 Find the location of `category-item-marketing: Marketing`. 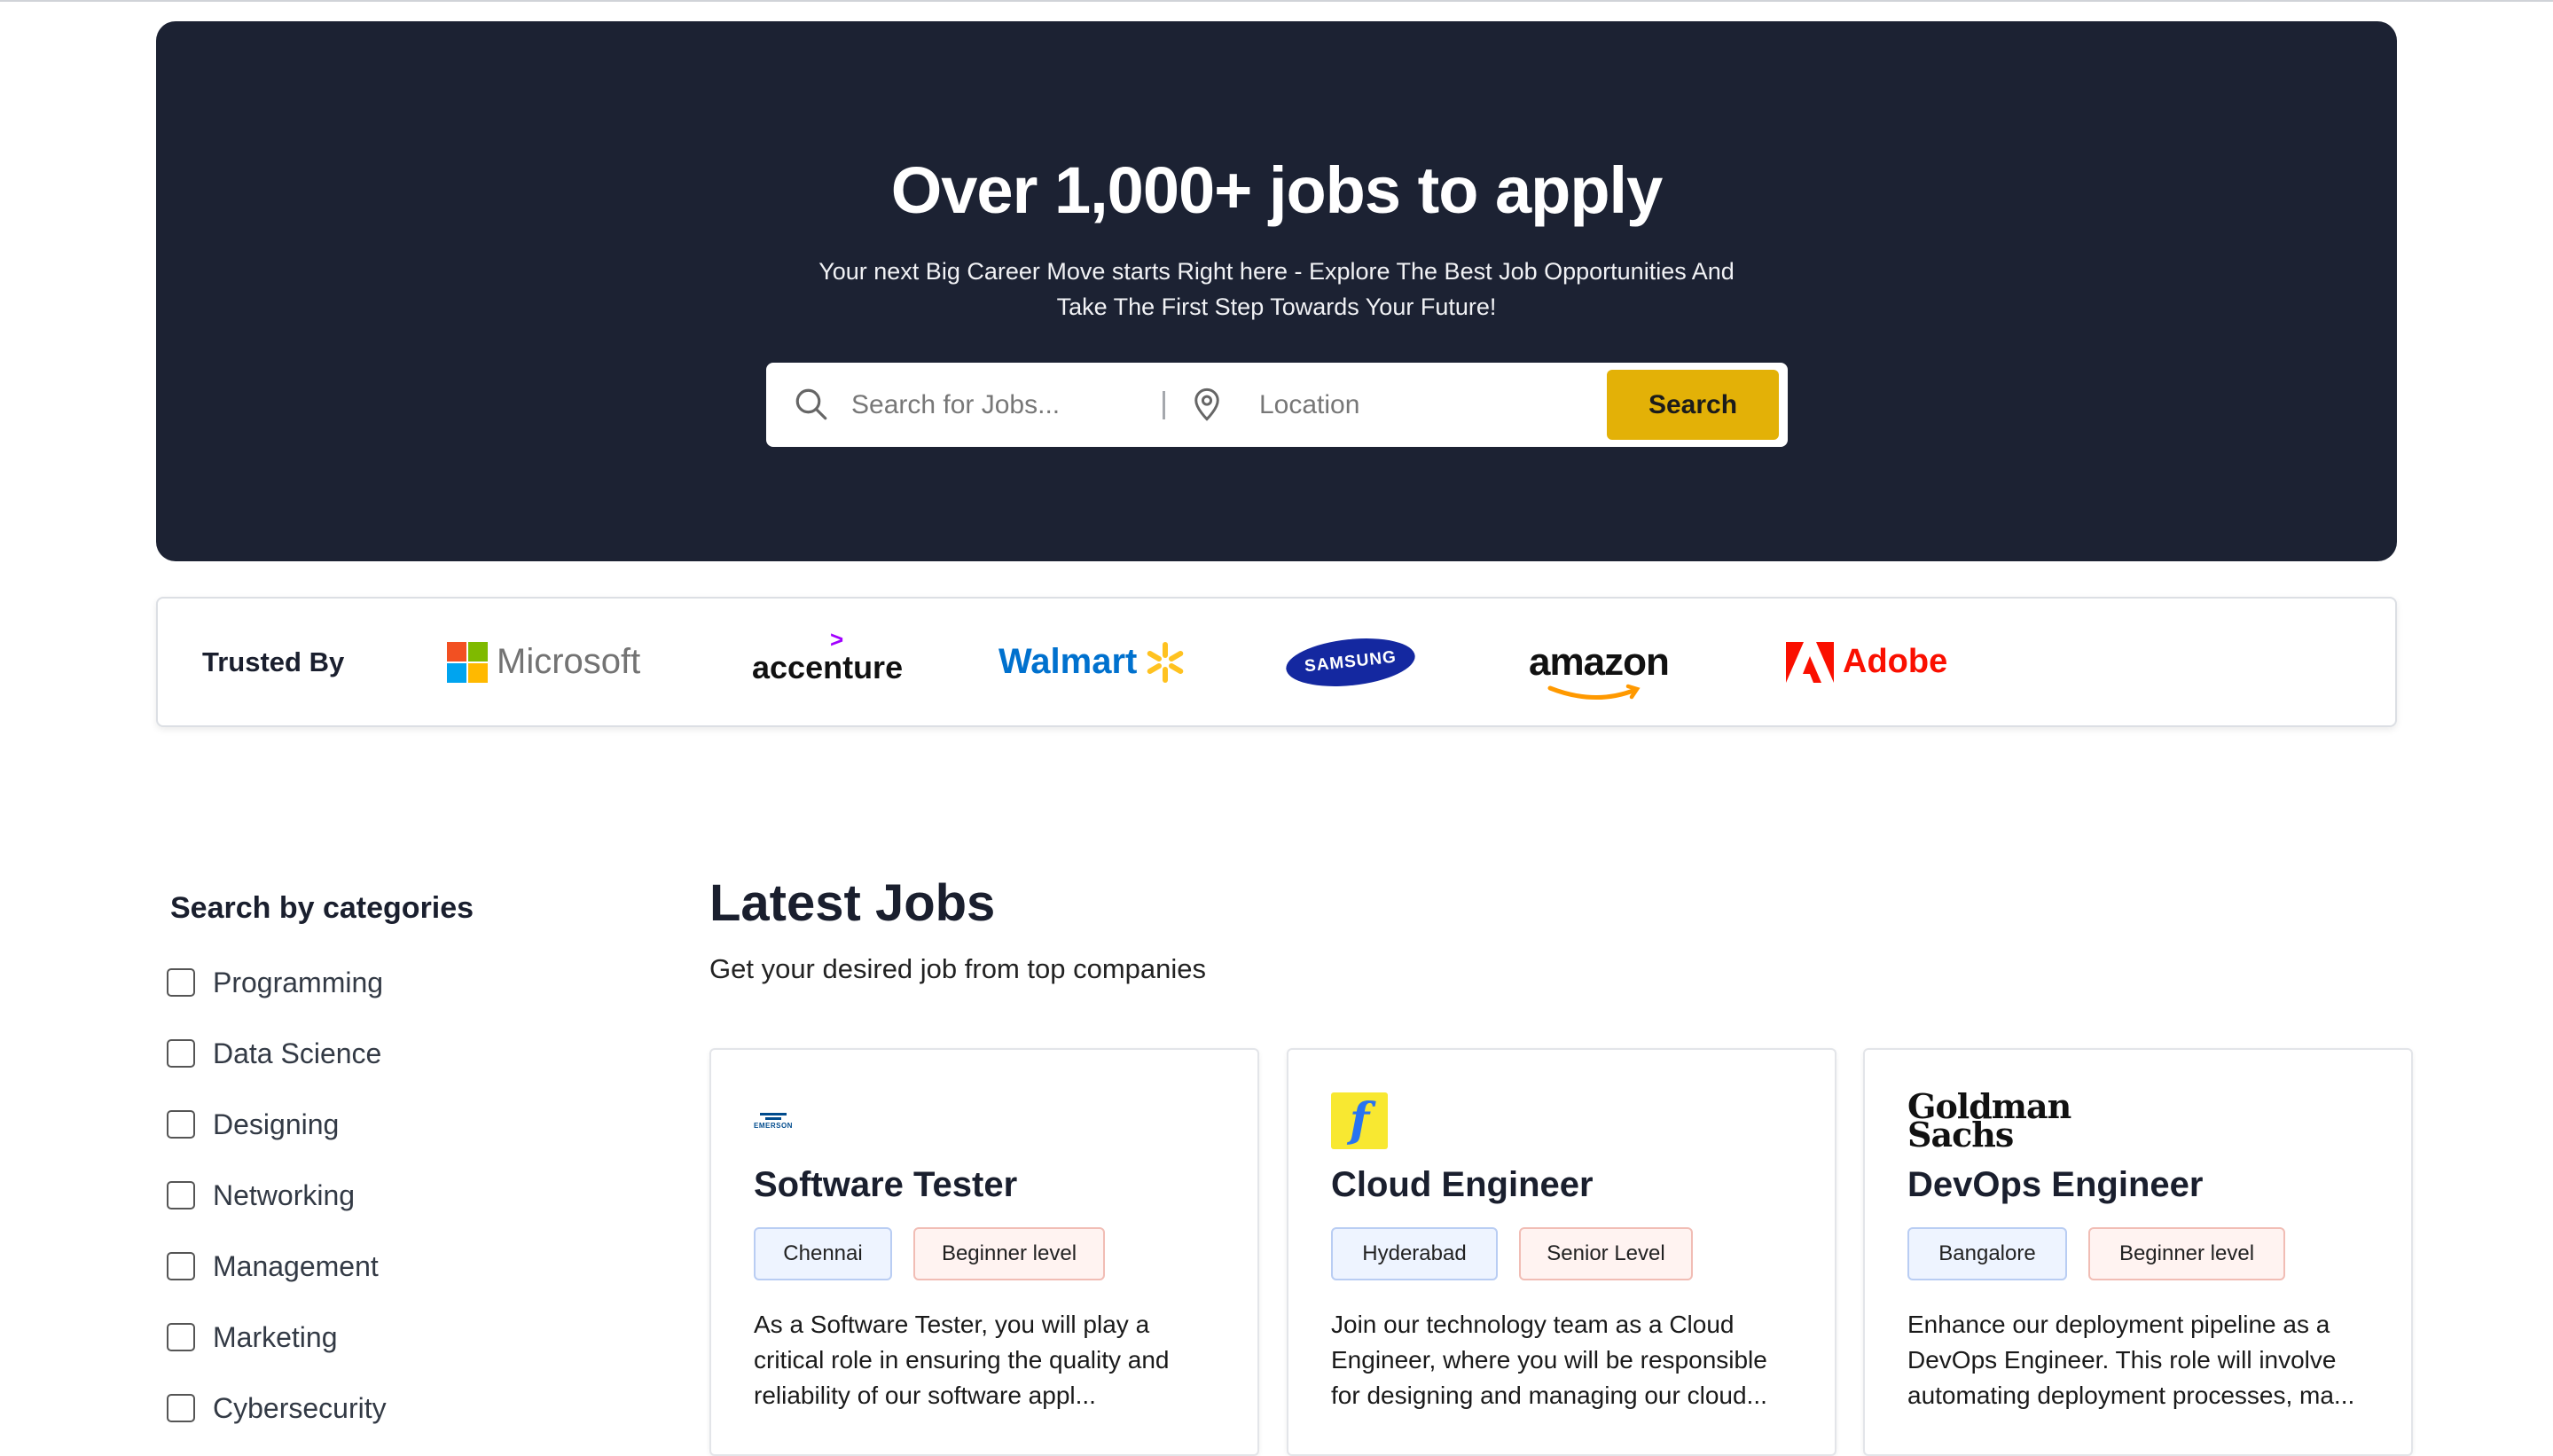

category-item-marketing: Marketing is located at coordinates (252, 1337).